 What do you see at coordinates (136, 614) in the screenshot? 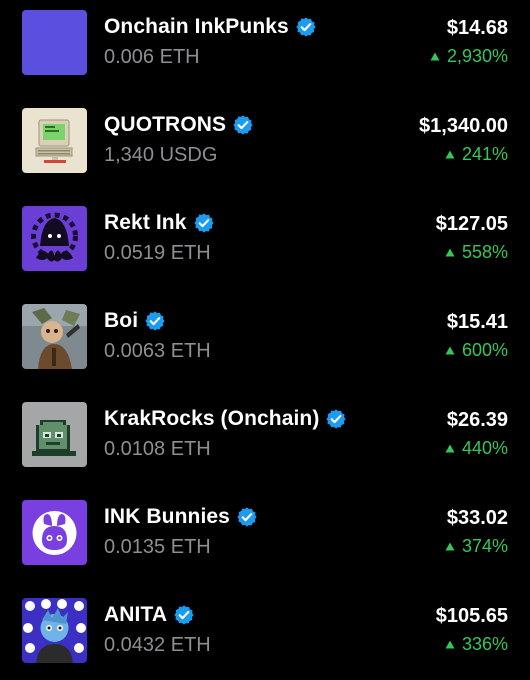
I see `collection-name: ANITA` at bounding box center [136, 614].